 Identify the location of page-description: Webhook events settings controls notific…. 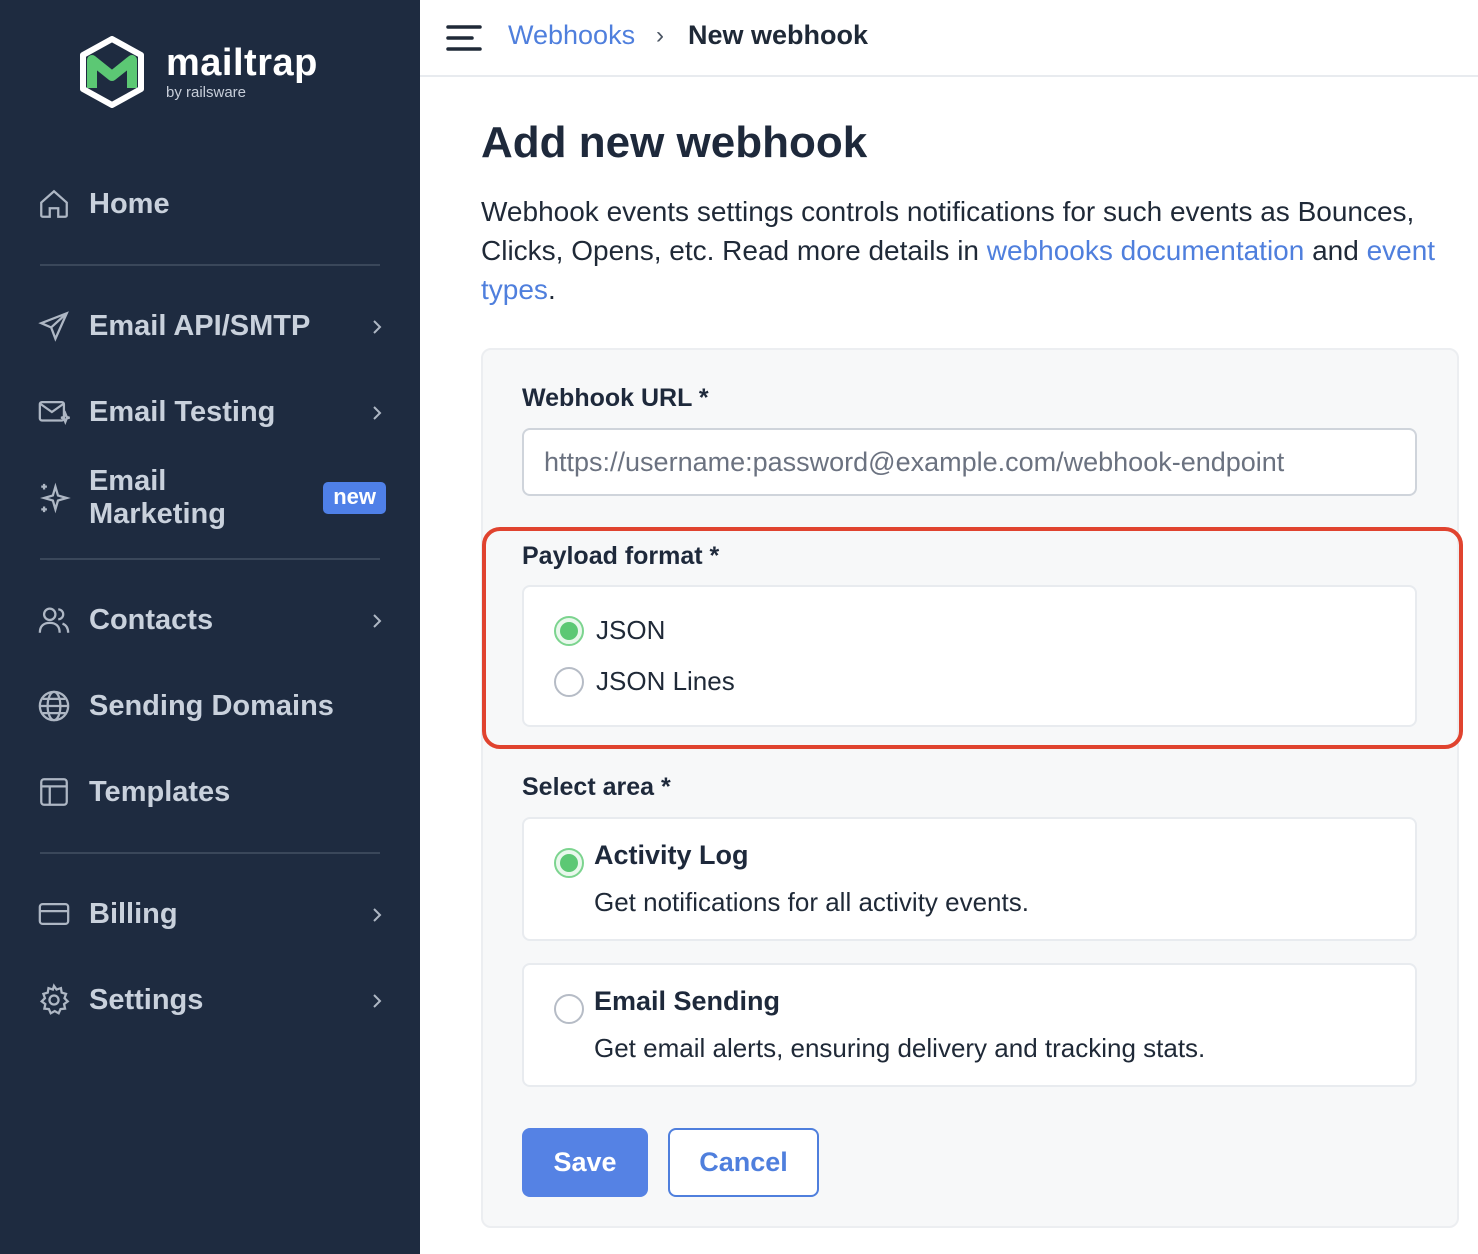
(971, 250).